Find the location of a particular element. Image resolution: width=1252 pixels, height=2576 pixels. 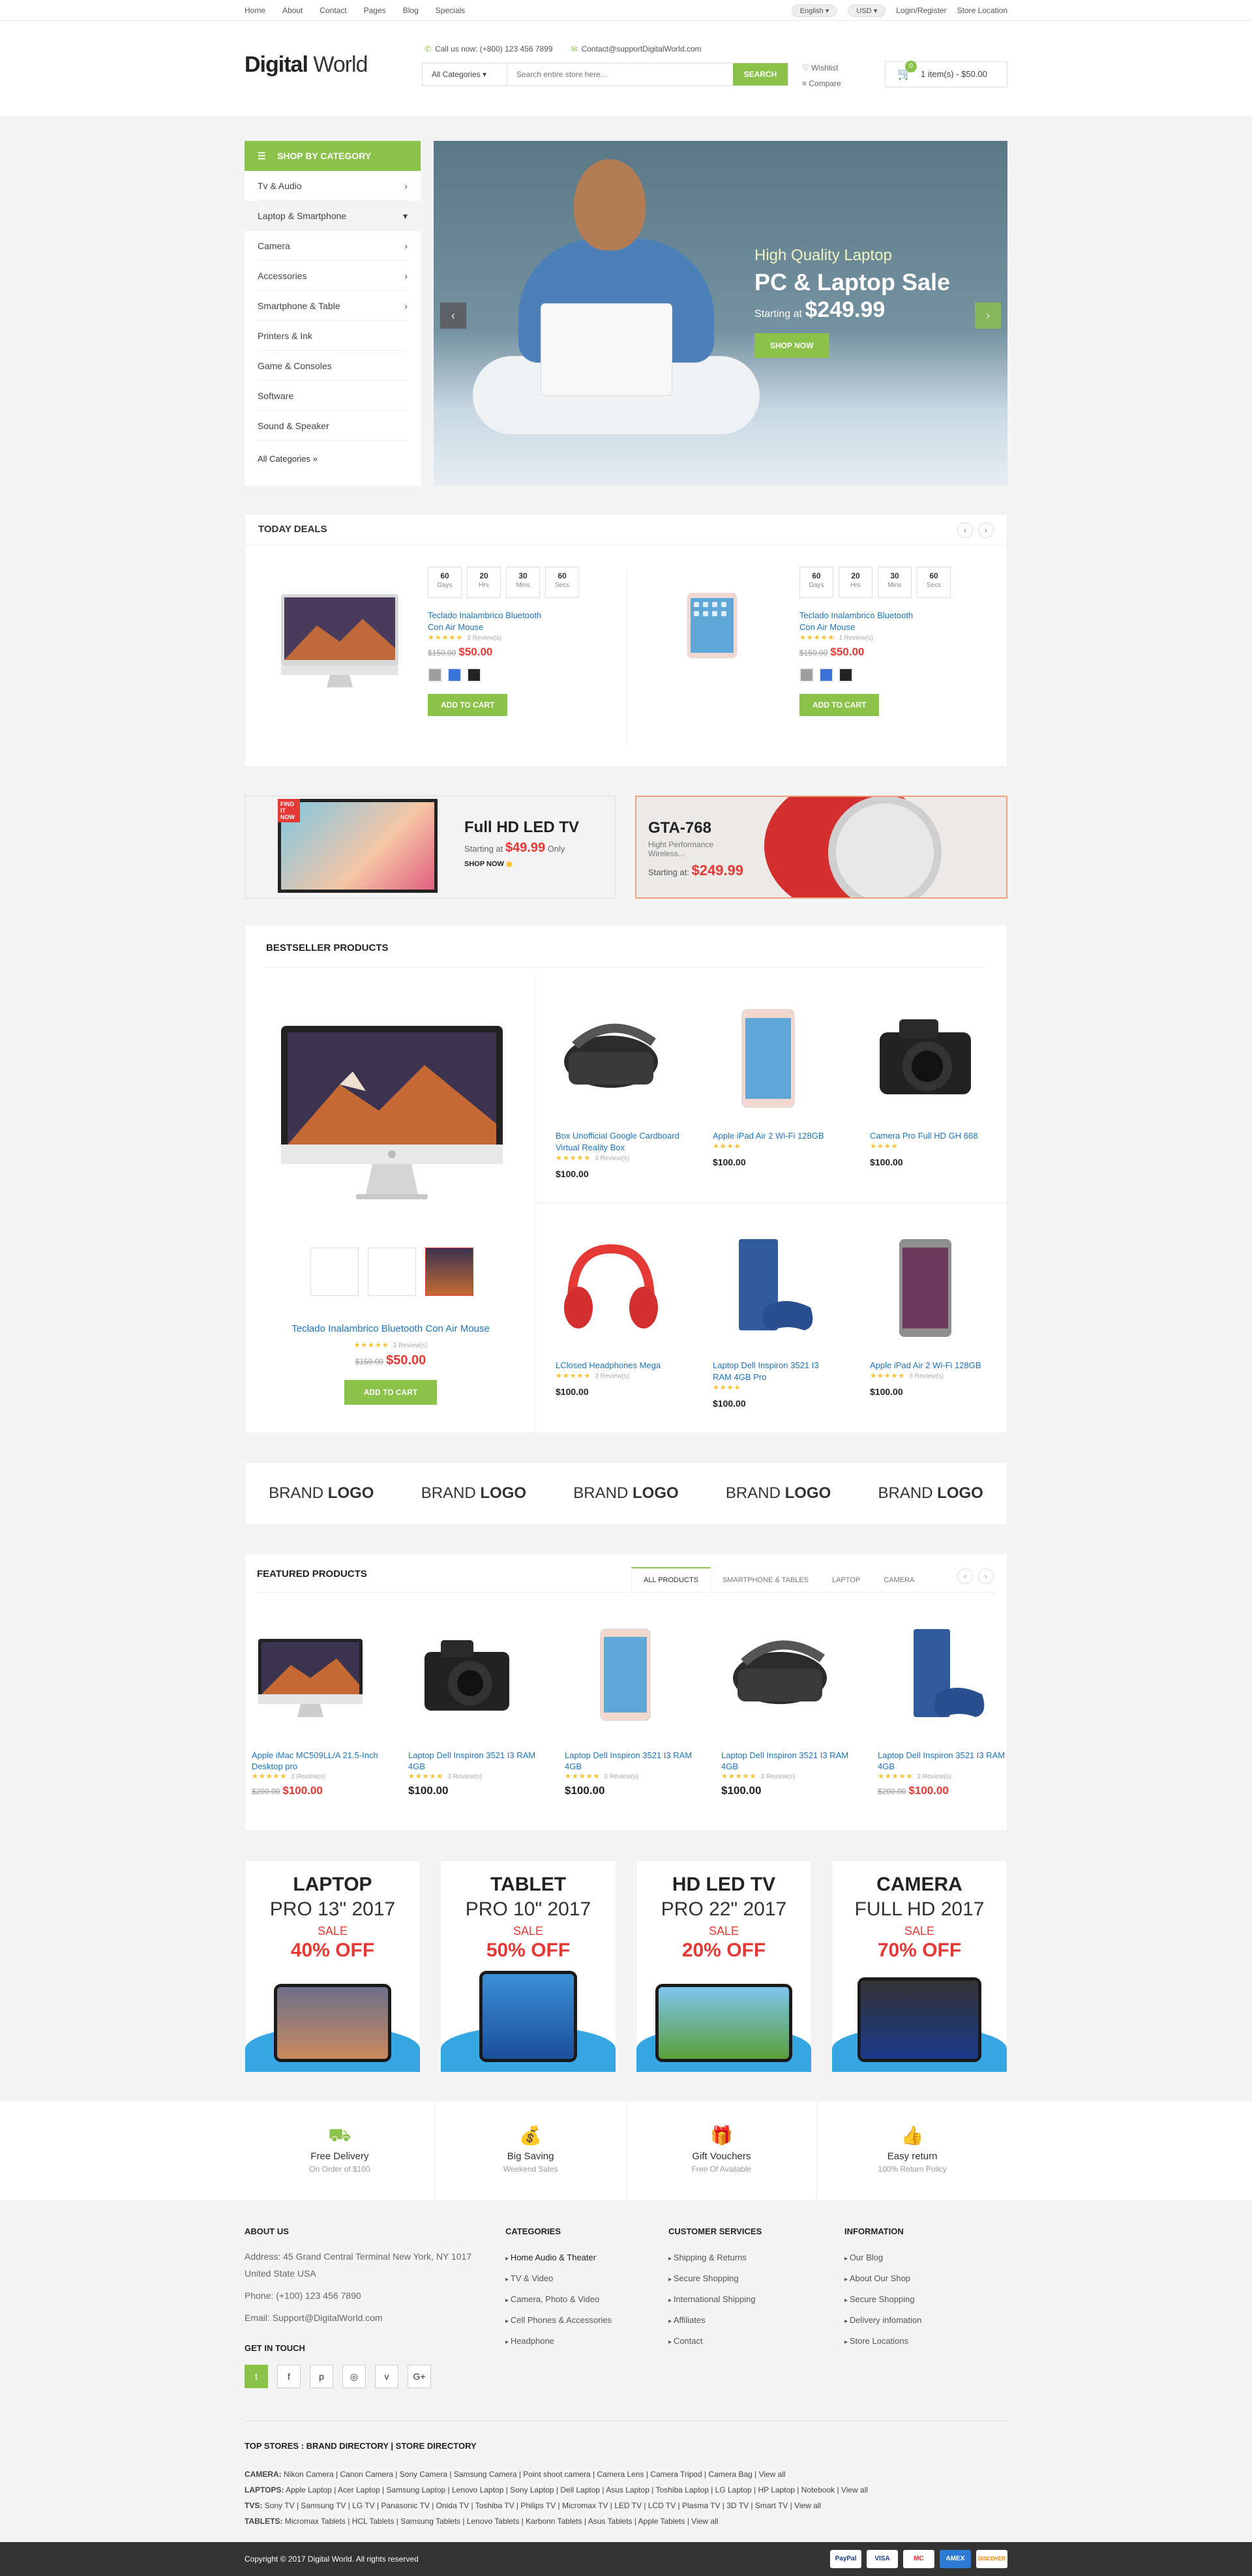

category-item-tv-audio: Tv & Audio › is located at coordinates (333, 186).